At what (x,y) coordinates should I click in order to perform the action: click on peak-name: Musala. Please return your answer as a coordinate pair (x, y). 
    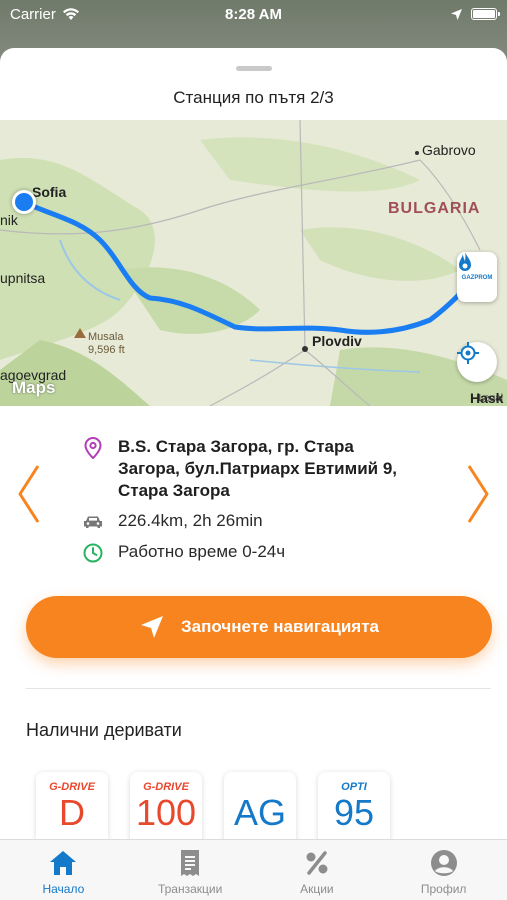
    Looking at the image, I should click on (106, 337).